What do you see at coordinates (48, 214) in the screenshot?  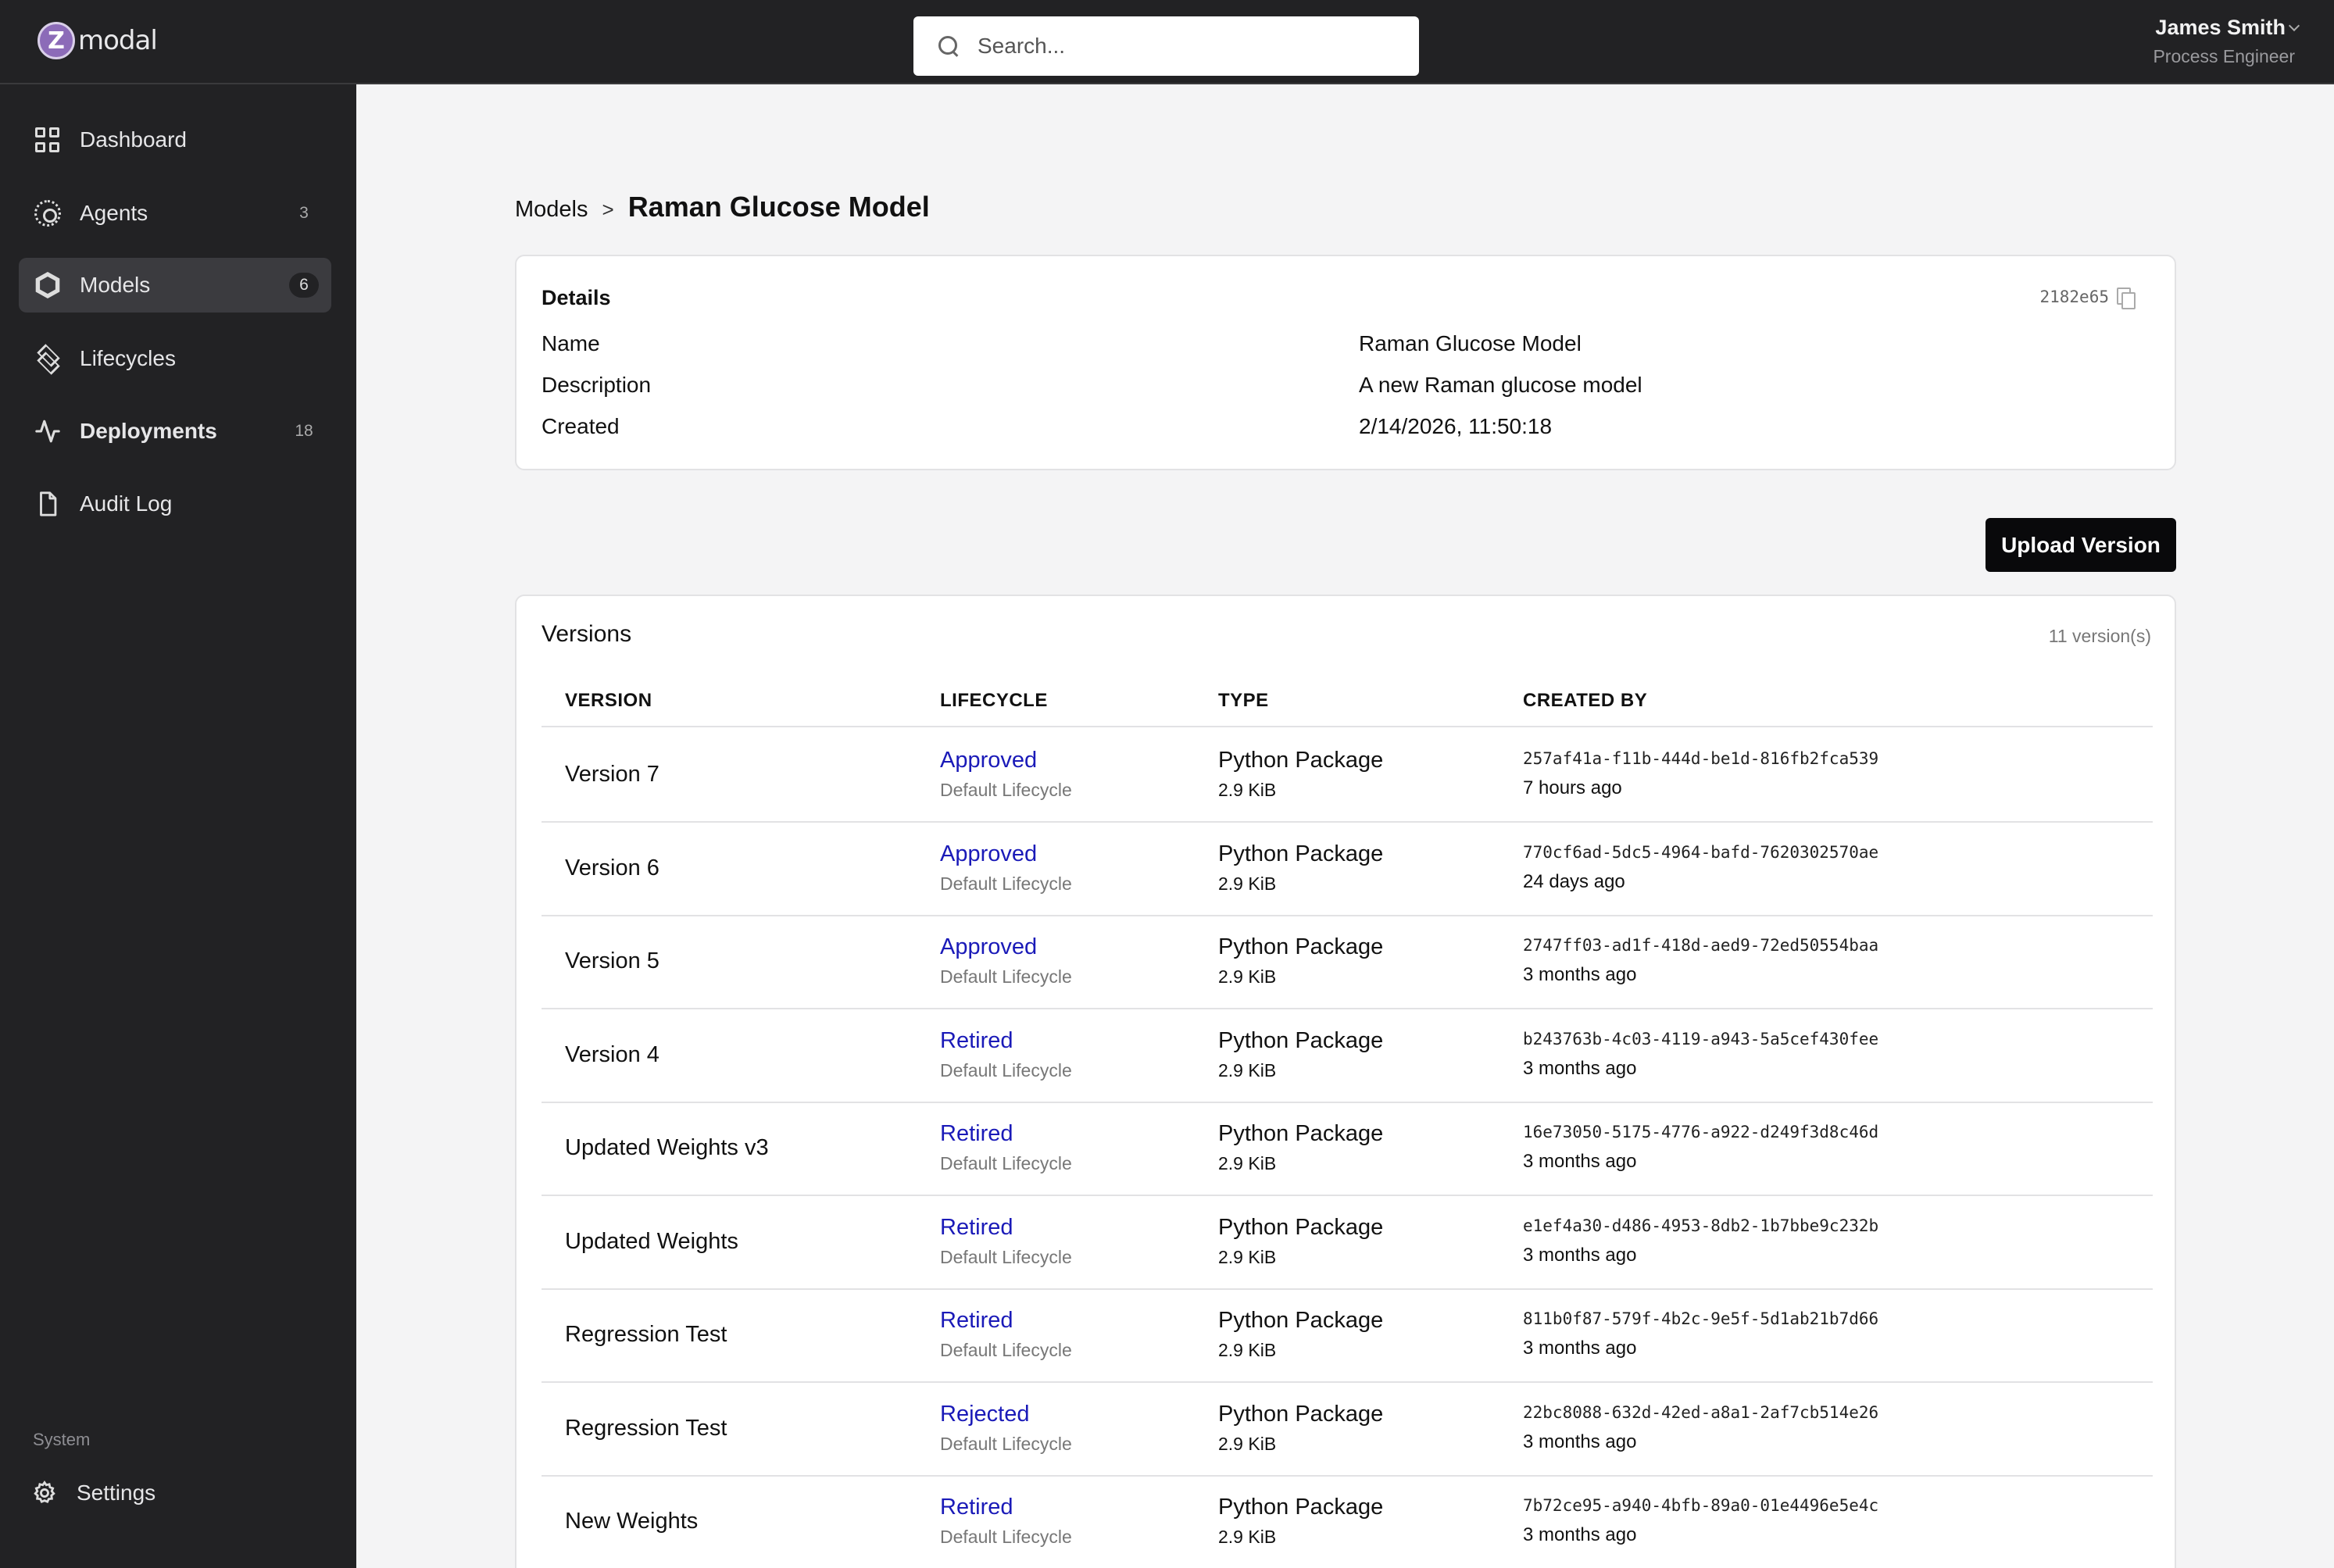 I see `agent-icon` at bounding box center [48, 214].